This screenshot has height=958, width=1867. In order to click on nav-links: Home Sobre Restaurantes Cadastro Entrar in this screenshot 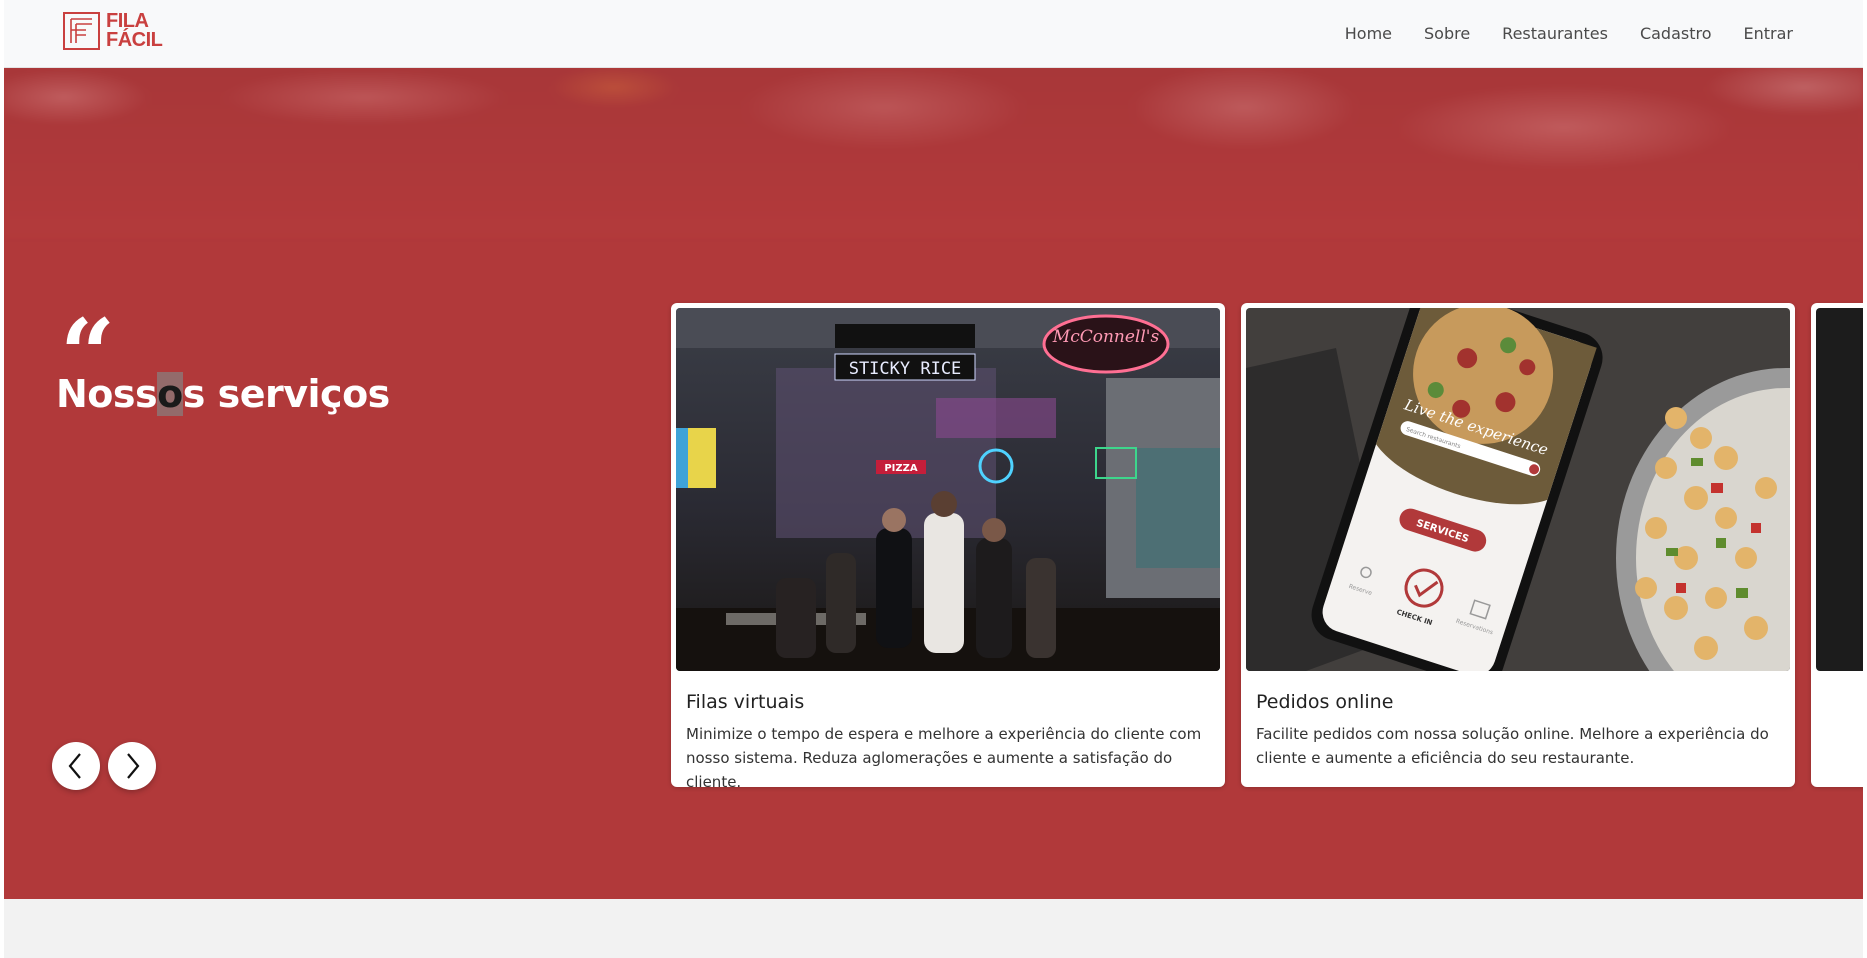, I will do `click(1569, 33)`.